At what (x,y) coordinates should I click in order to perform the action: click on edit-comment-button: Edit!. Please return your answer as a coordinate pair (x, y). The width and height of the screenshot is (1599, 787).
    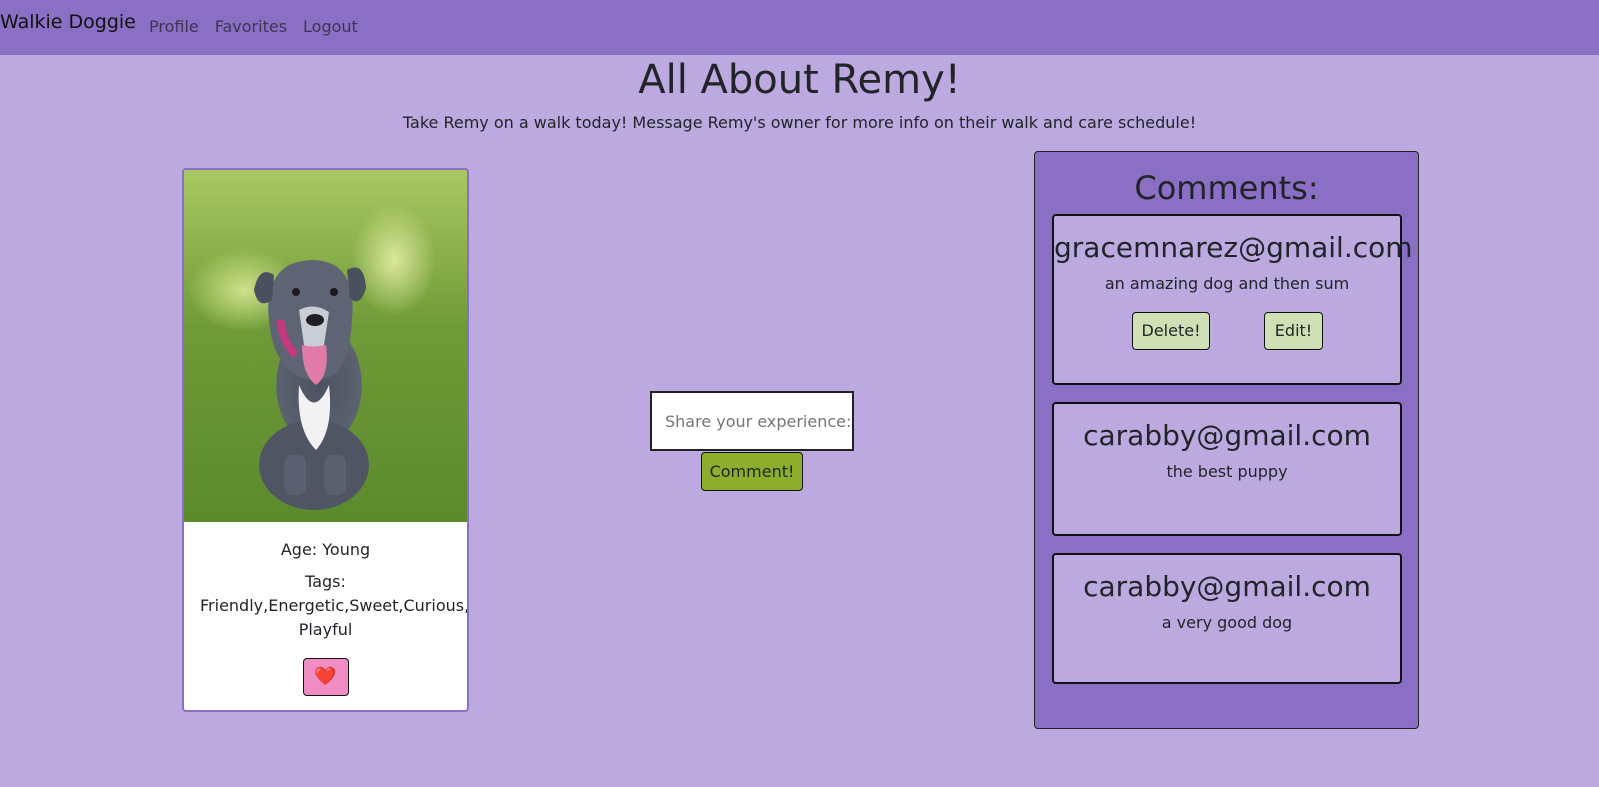
    Looking at the image, I should click on (1293, 331).